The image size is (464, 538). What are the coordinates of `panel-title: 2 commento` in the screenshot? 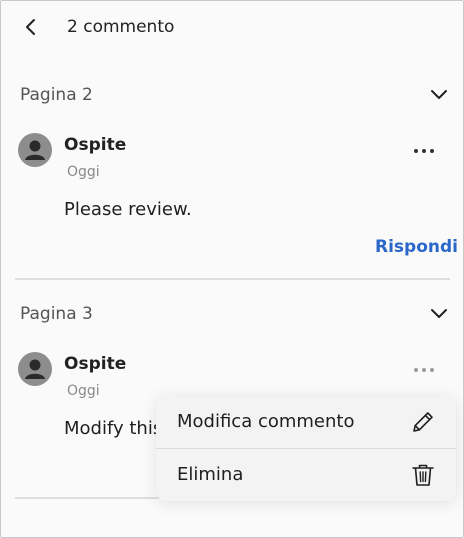 It's located at (121, 27).